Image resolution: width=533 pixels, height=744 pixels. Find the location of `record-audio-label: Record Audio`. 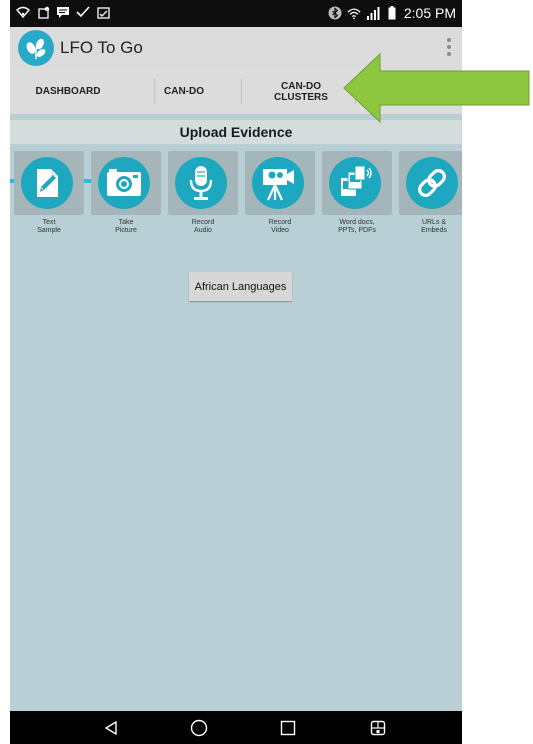

record-audio-label: Record Audio is located at coordinates (203, 227).